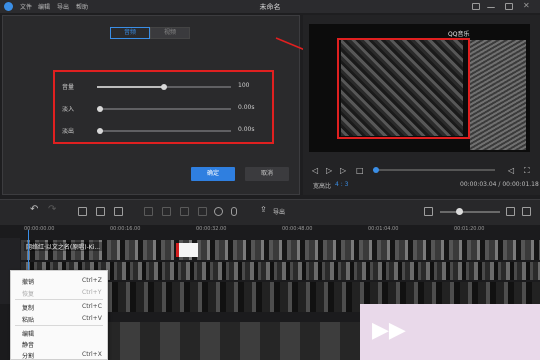  What do you see at coordinates (59, 318) in the screenshot?
I see `menu-item-paste: 粘贴 Ctrl+V` at bounding box center [59, 318].